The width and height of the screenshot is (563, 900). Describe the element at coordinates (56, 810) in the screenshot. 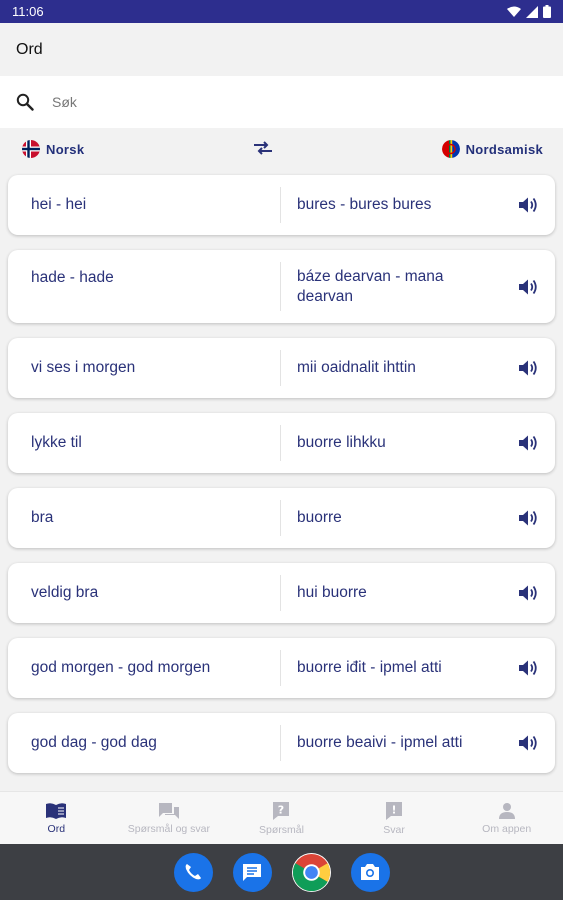

I see `book-icon` at that location.